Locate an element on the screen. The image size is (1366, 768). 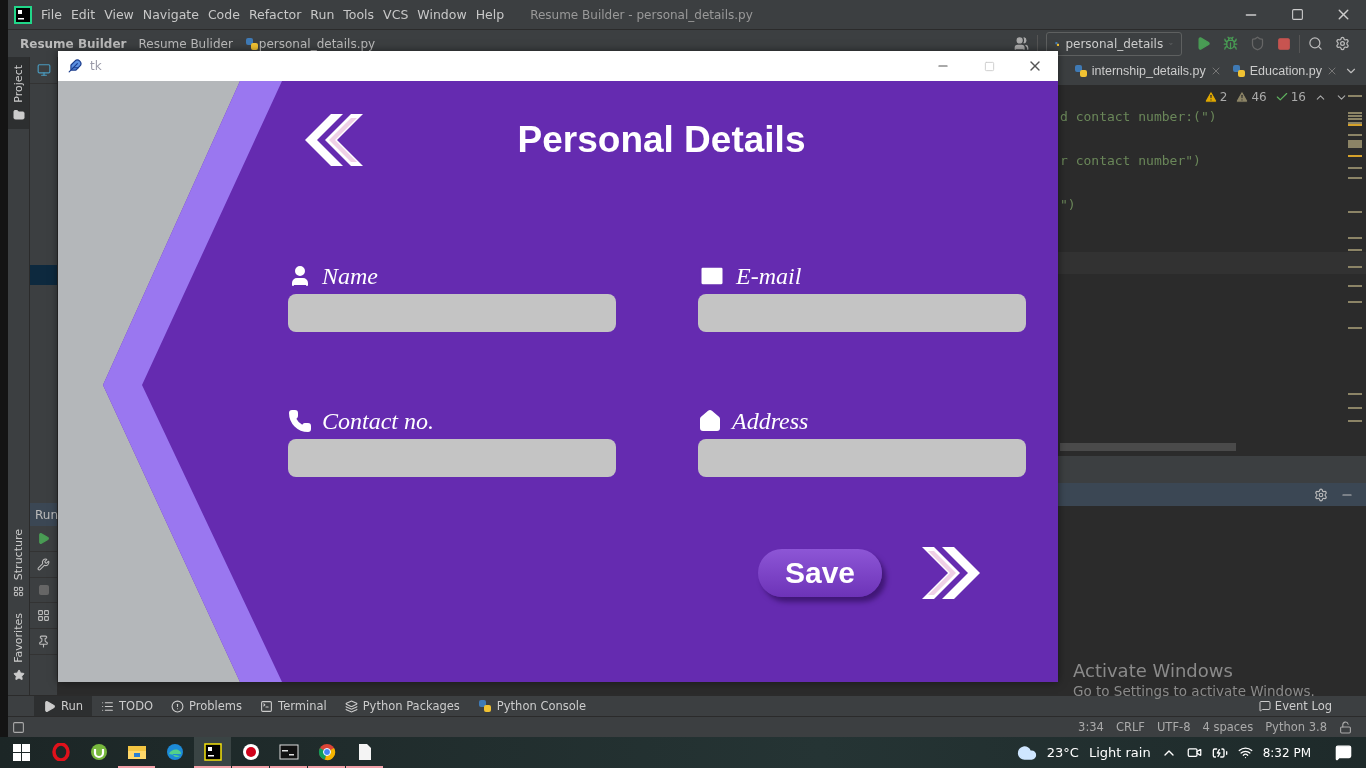
field-label: Address is located at coordinates (770, 421).